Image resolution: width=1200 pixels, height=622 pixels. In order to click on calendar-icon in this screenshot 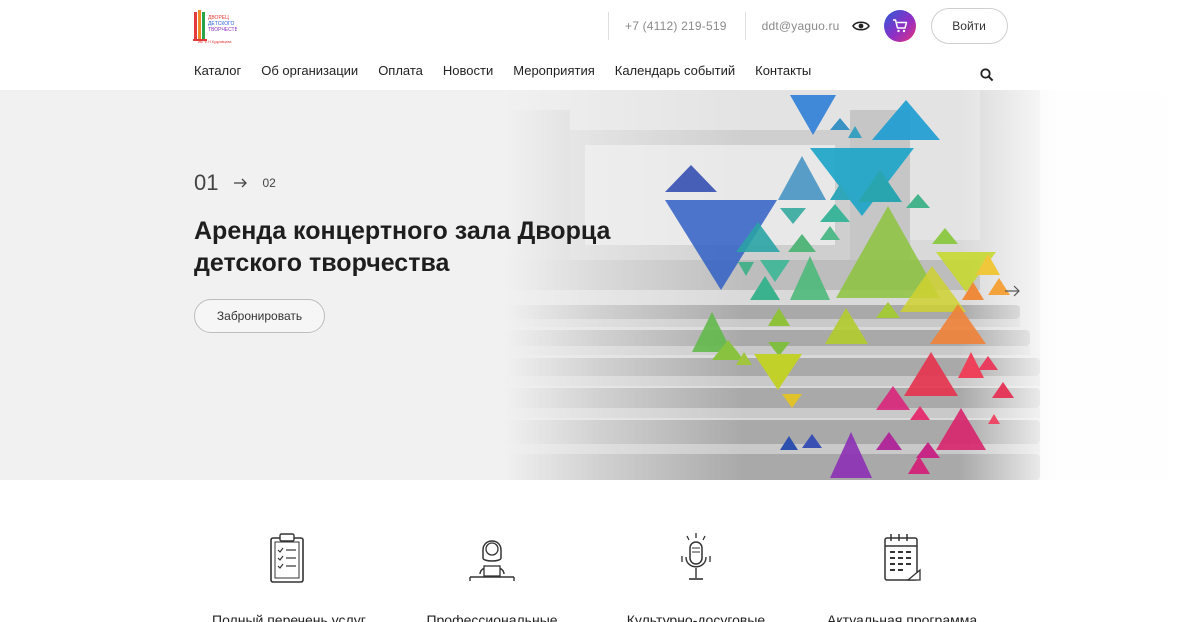, I will do `click(902, 558)`.